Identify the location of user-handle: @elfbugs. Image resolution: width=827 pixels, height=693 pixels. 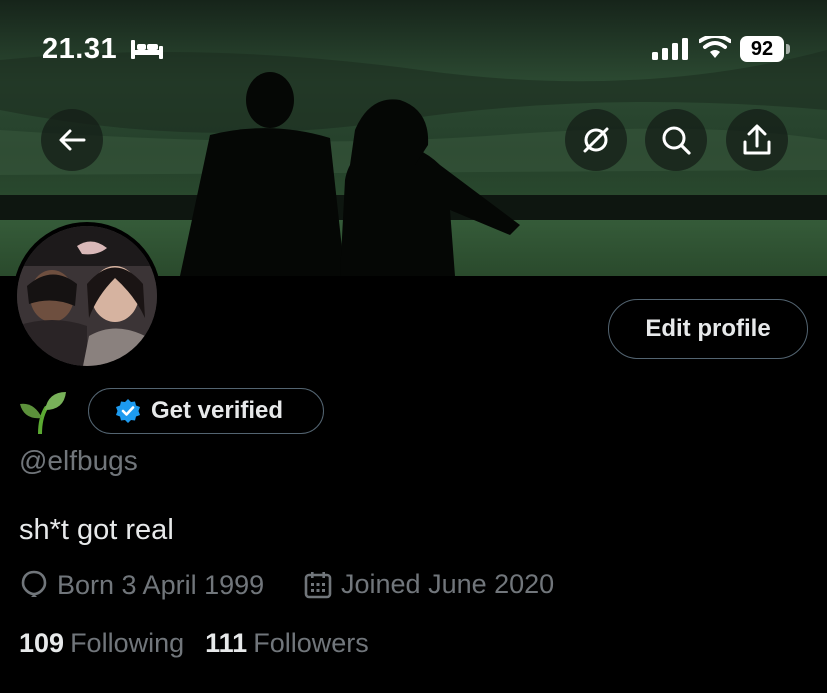
(78, 460).